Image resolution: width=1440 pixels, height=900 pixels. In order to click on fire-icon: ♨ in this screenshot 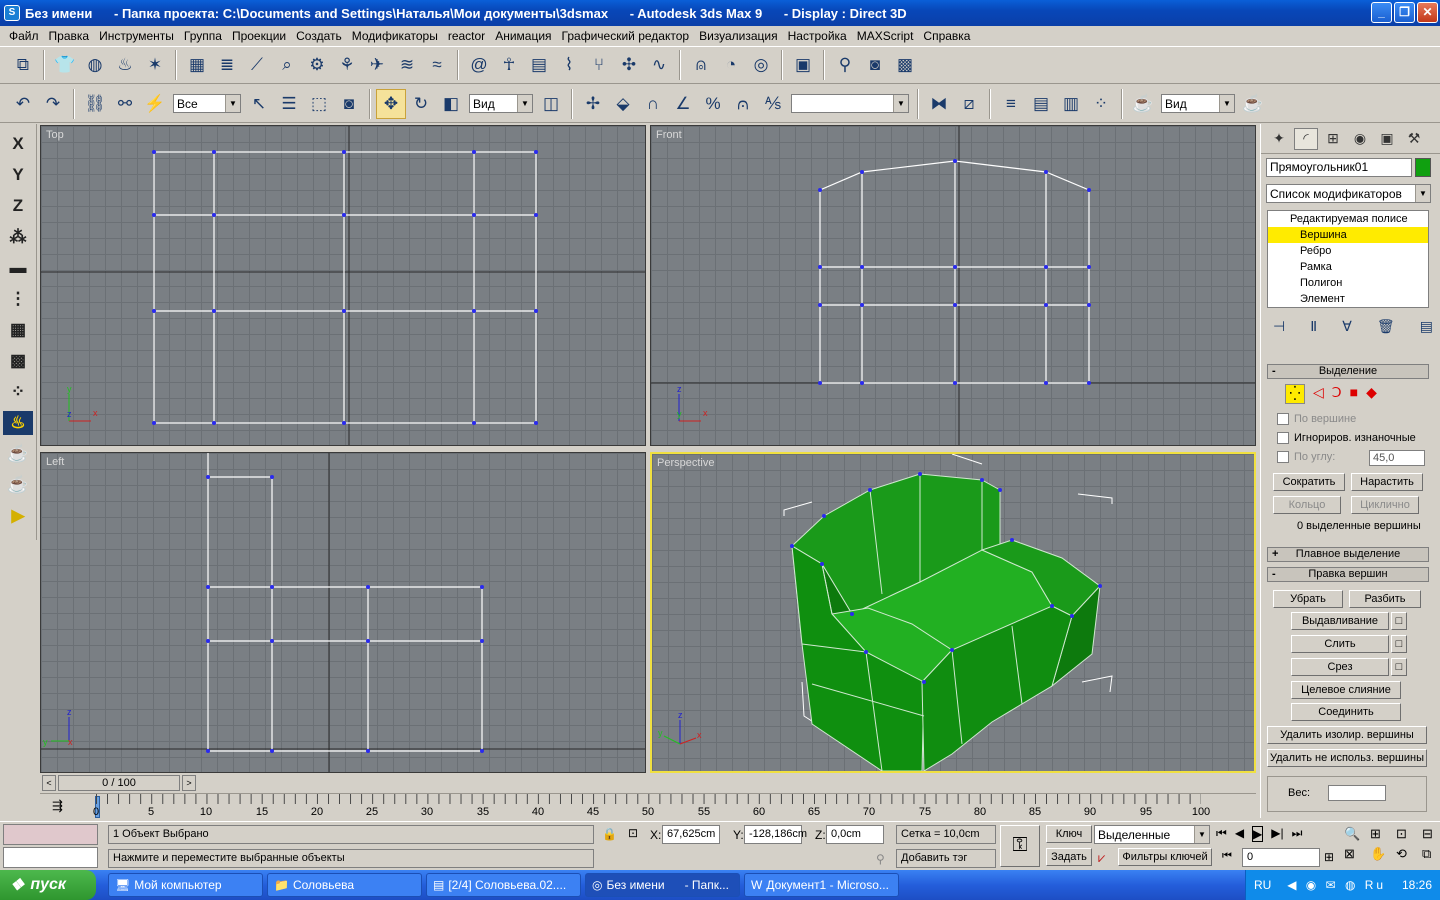, I will do `click(18, 423)`.